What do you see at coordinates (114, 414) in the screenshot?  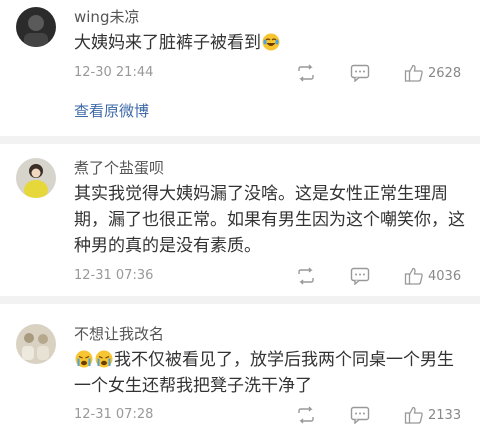 I see `timestamp: 12-31 07:28` at bounding box center [114, 414].